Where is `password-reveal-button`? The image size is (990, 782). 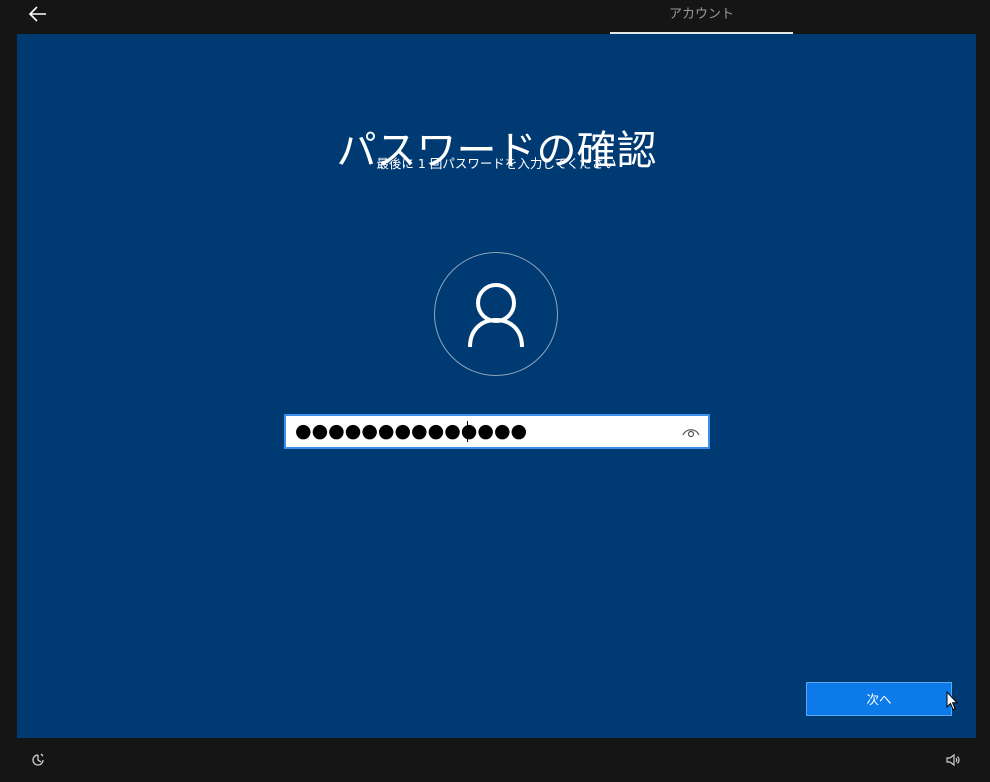
password-reveal-button is located at coordinates (691, 431).